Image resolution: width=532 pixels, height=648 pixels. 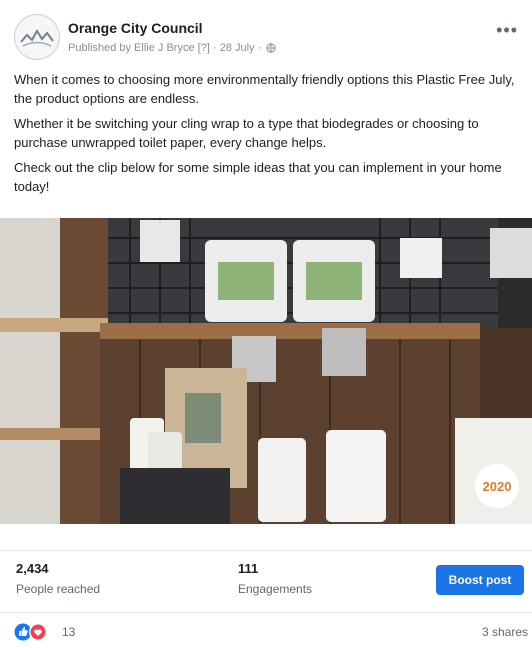 What do you see at coordinates (131, 48) in the screenshot?
I see `published-by: Published by Ellie J Bryce` at bounding box center [131, 48].